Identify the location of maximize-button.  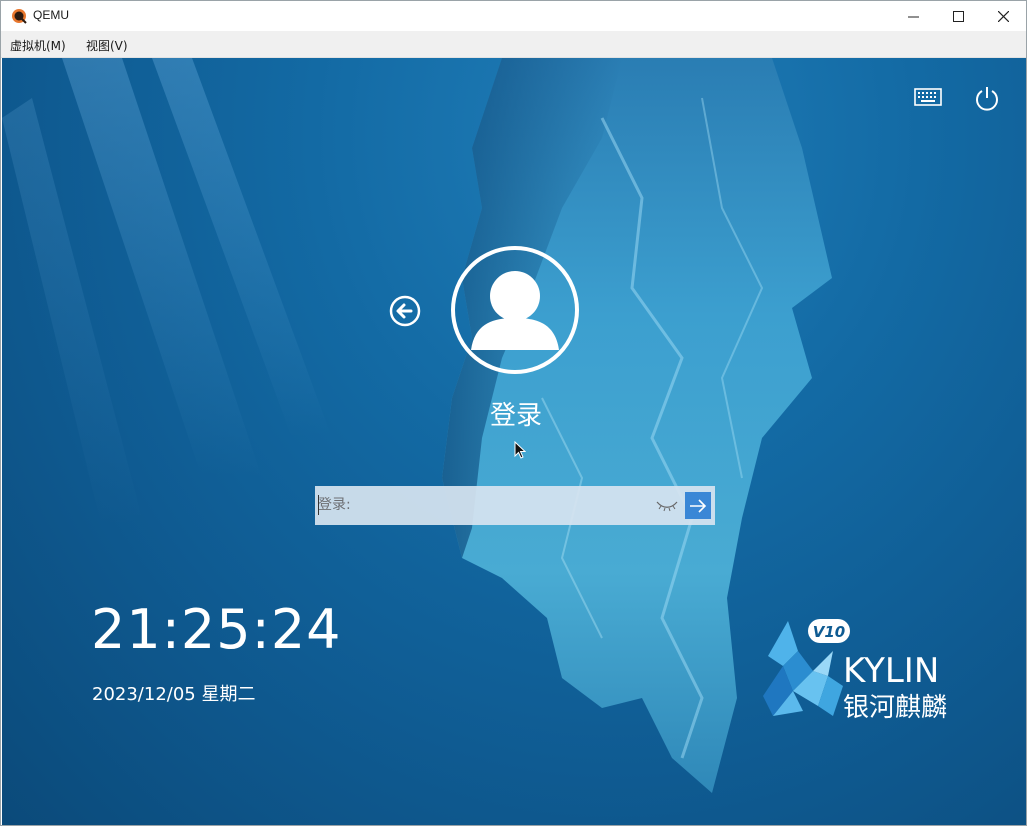
(958, 16).